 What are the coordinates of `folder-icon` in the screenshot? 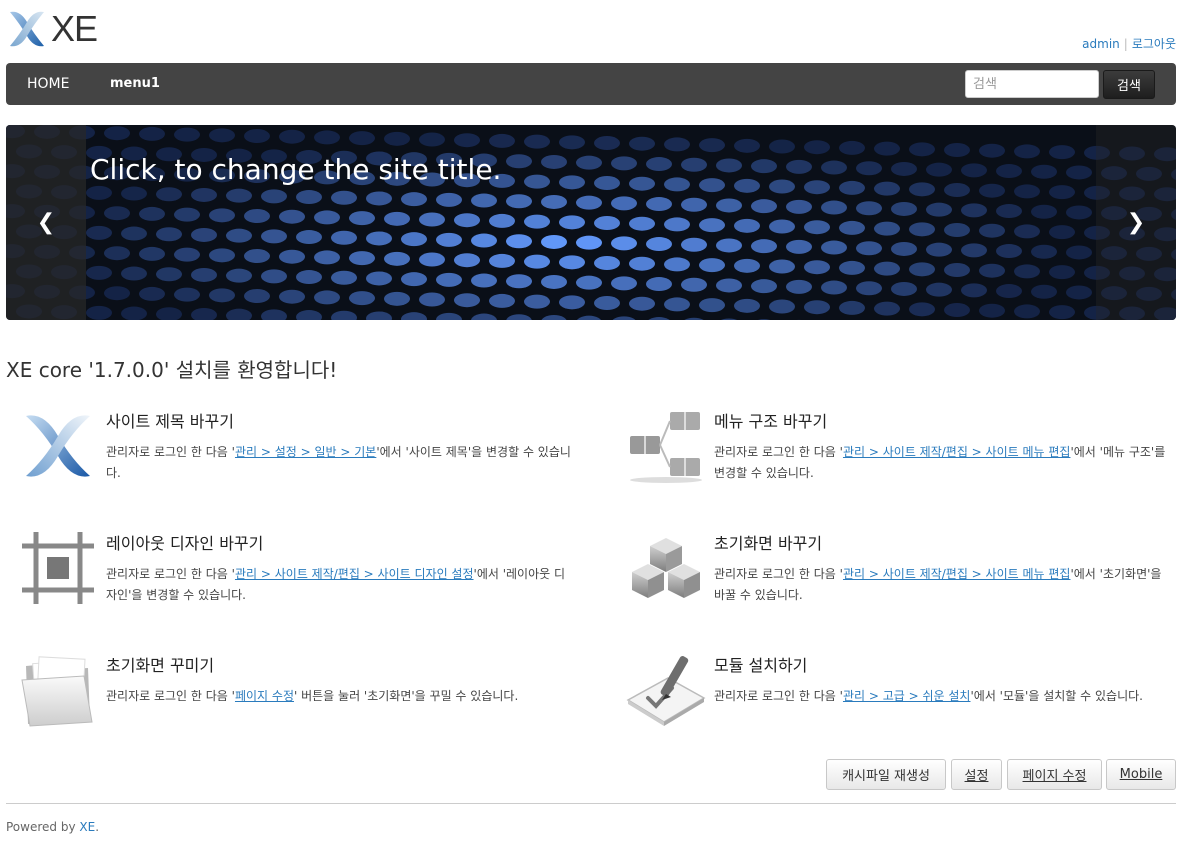 It's located at (57, 691).